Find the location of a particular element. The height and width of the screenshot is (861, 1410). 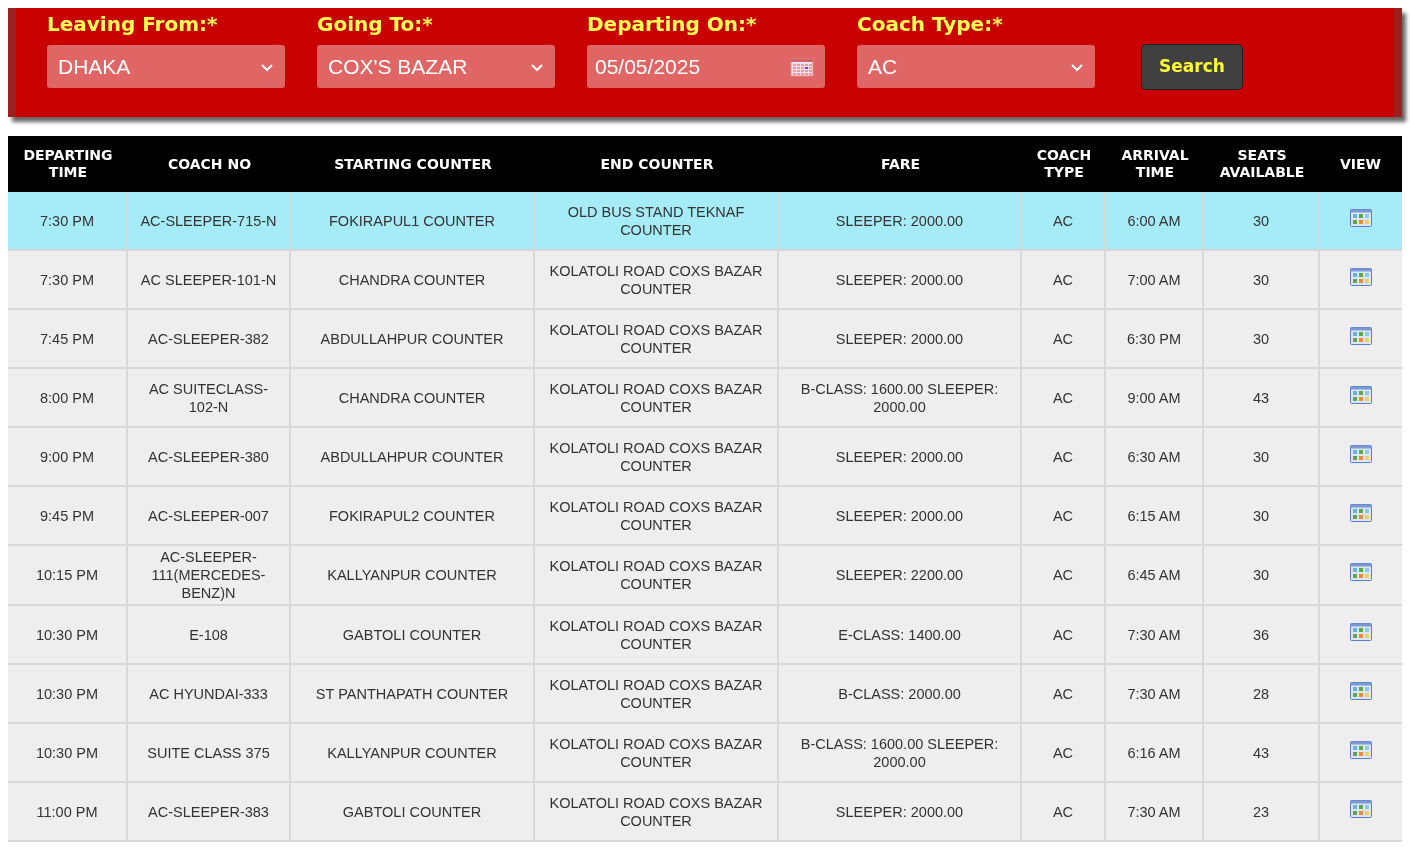

table-row: 10:30 PM AC HYUNDAI-333 ST PANTHAPATH COUNTER KOLATOLI ROAD COXS BAZAR COUNTER B-CLASS: 2000.00 AC 7:30 AM 28 is located at coordinates (705, 694).